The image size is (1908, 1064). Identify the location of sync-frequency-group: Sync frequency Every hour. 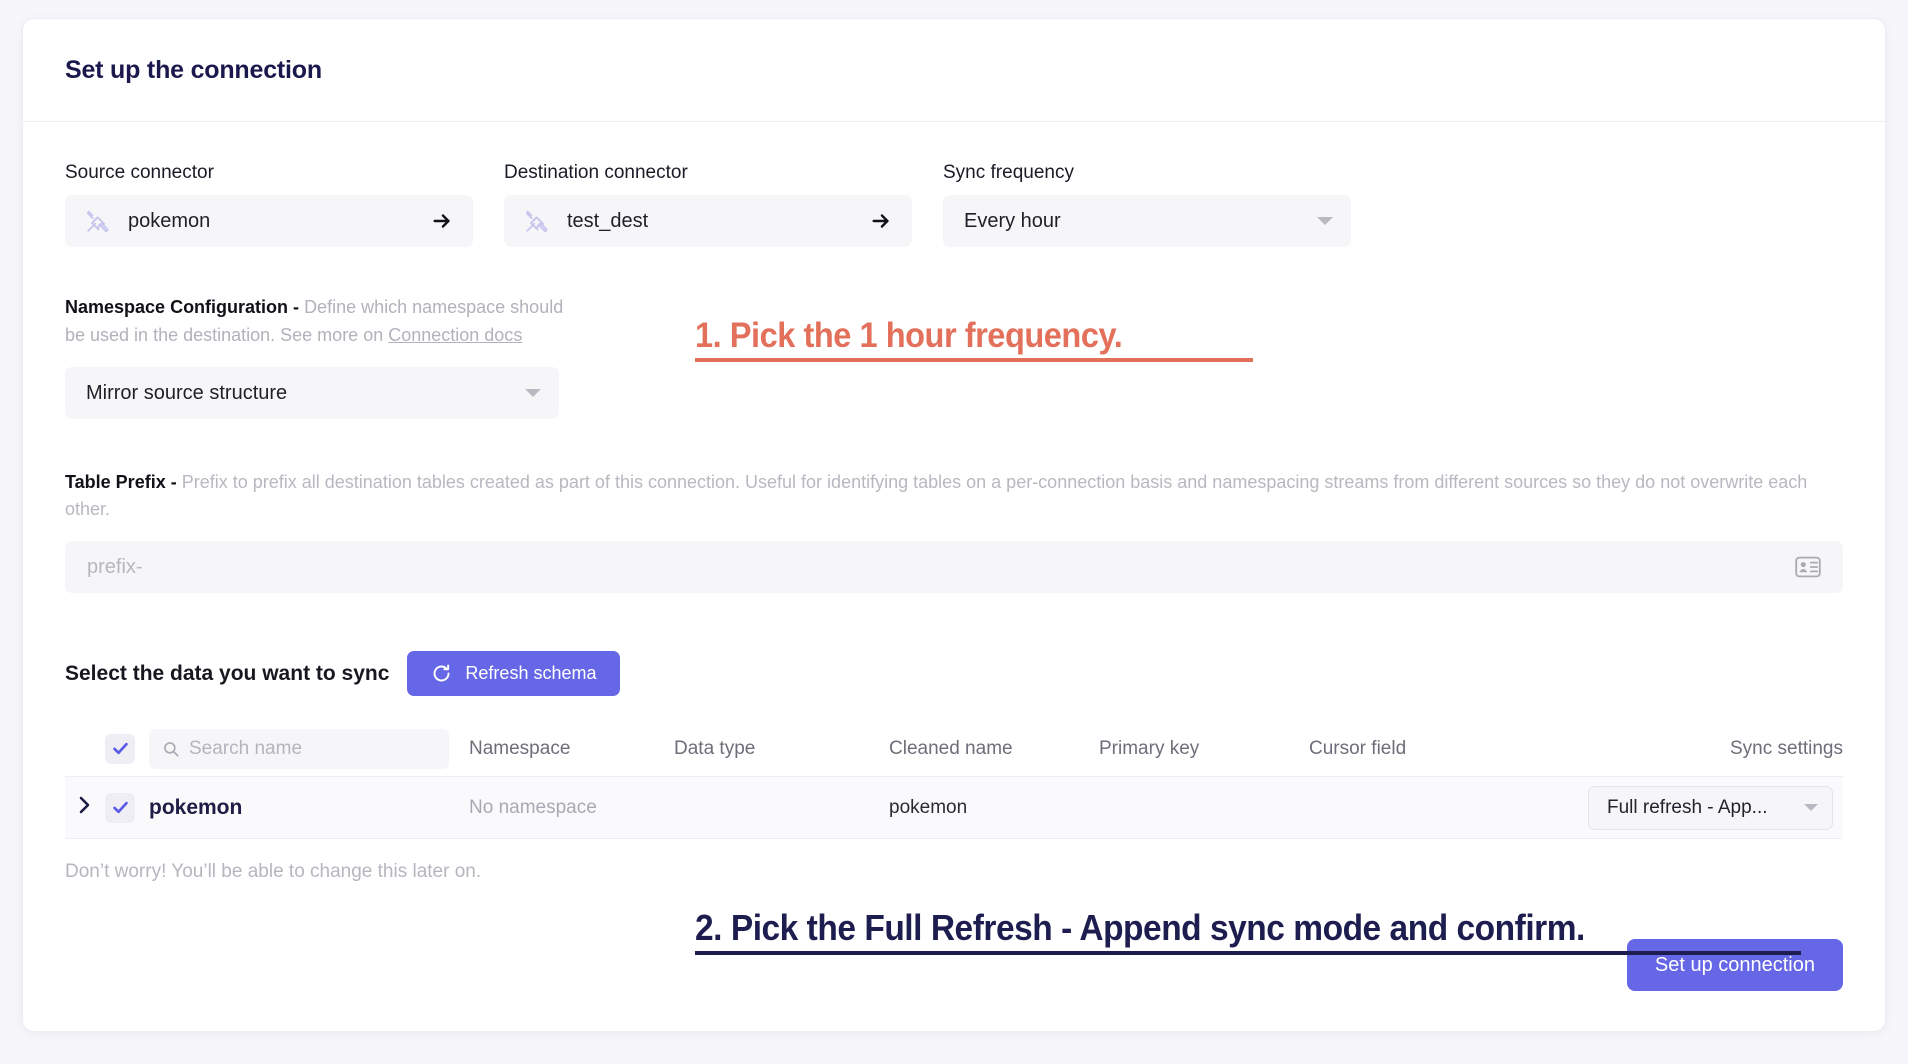
(1147, 204).